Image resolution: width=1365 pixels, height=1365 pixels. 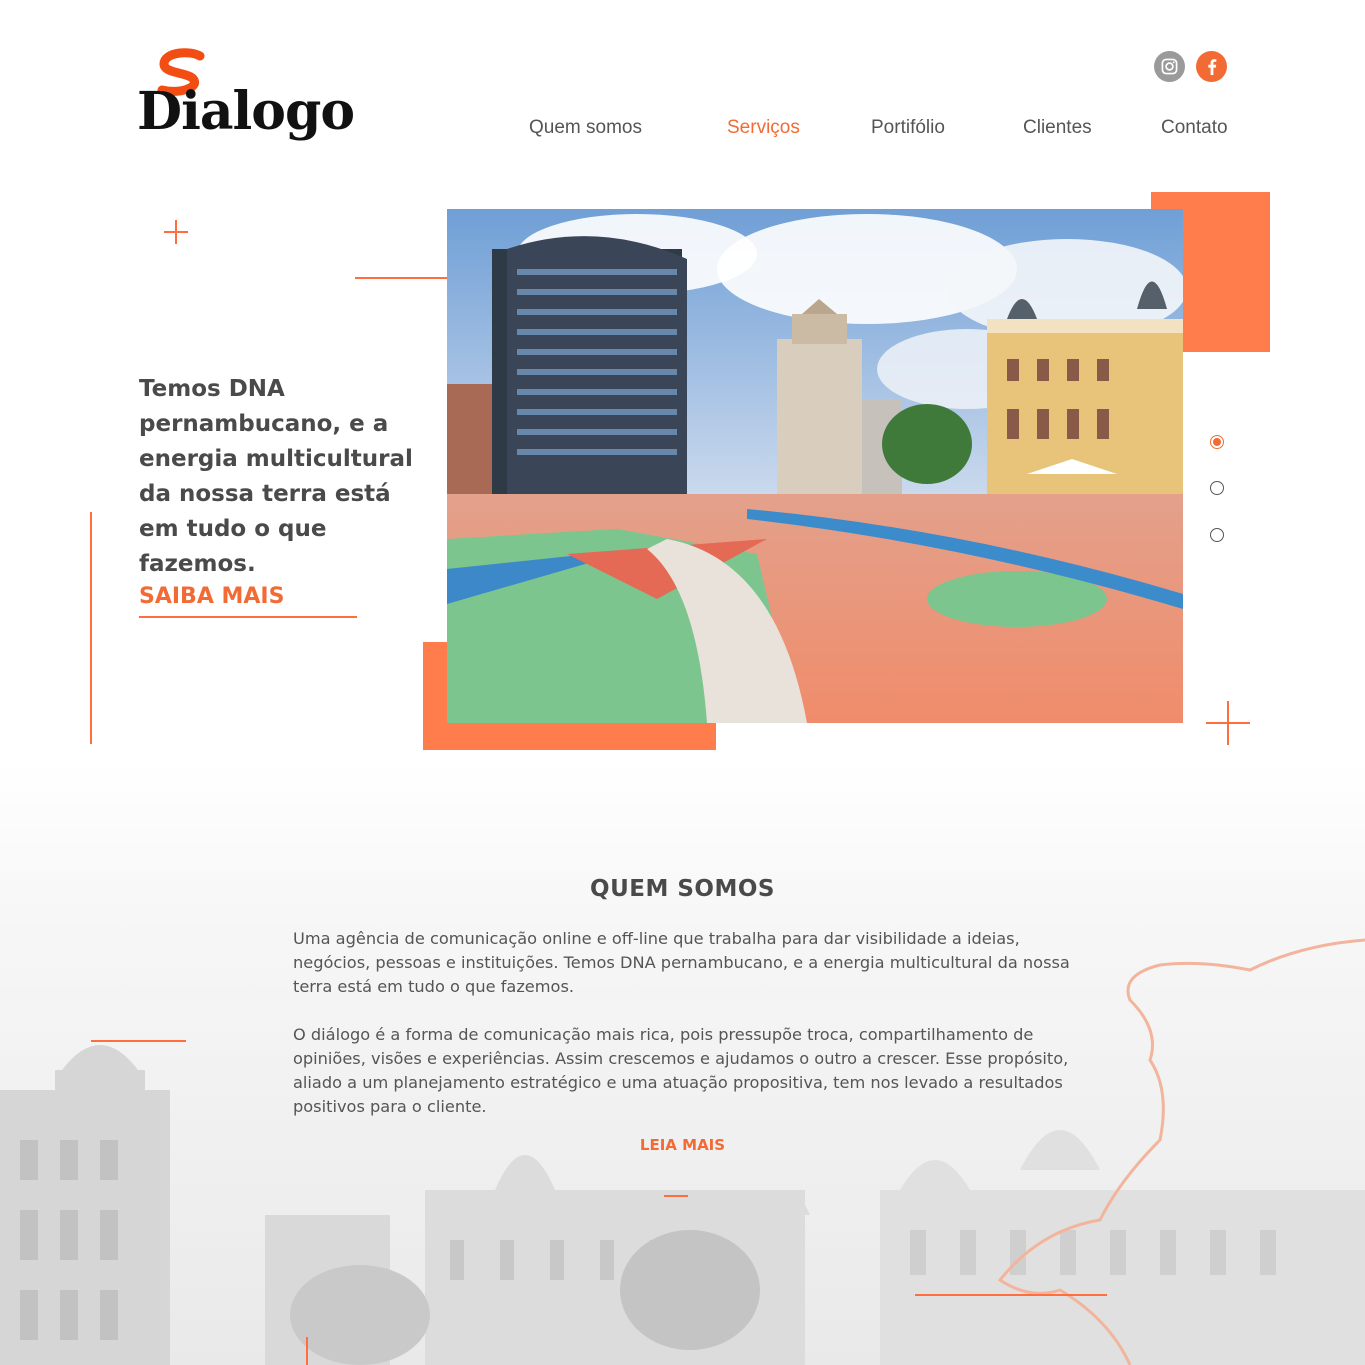 I want to click on instagram-link, so click(x=1169, y=66).